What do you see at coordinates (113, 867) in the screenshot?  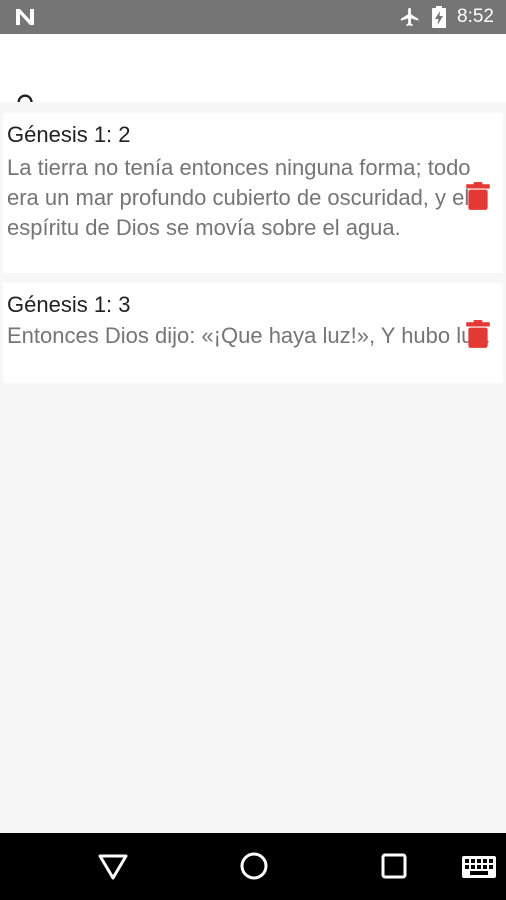 I see `back-icon` at bounding box center [113, 867].